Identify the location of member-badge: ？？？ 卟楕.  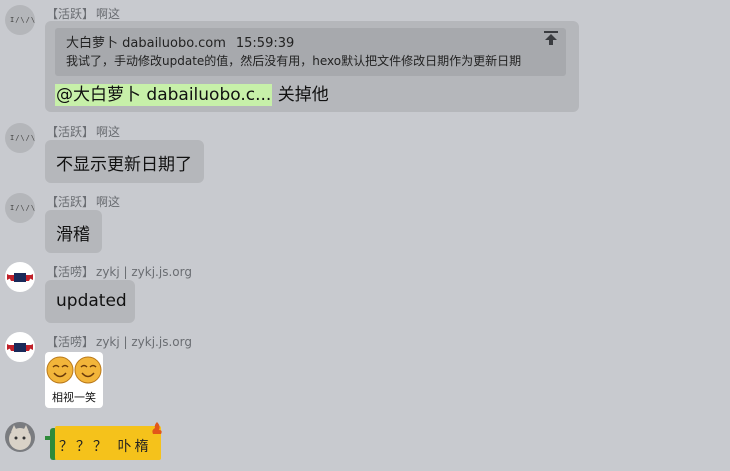
(104, 442).